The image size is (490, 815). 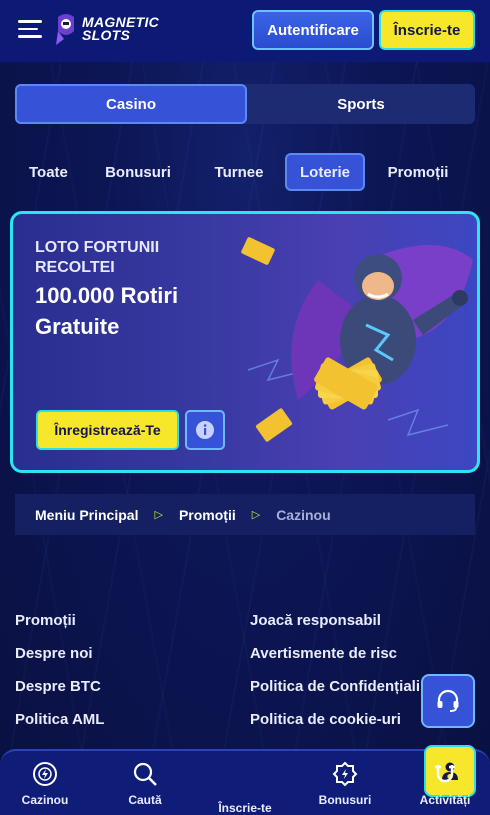 What do you see at coordinates (445, 784) in the screenshot?
I see `nav-activitati: Activități` at bounding box center [445, 784].